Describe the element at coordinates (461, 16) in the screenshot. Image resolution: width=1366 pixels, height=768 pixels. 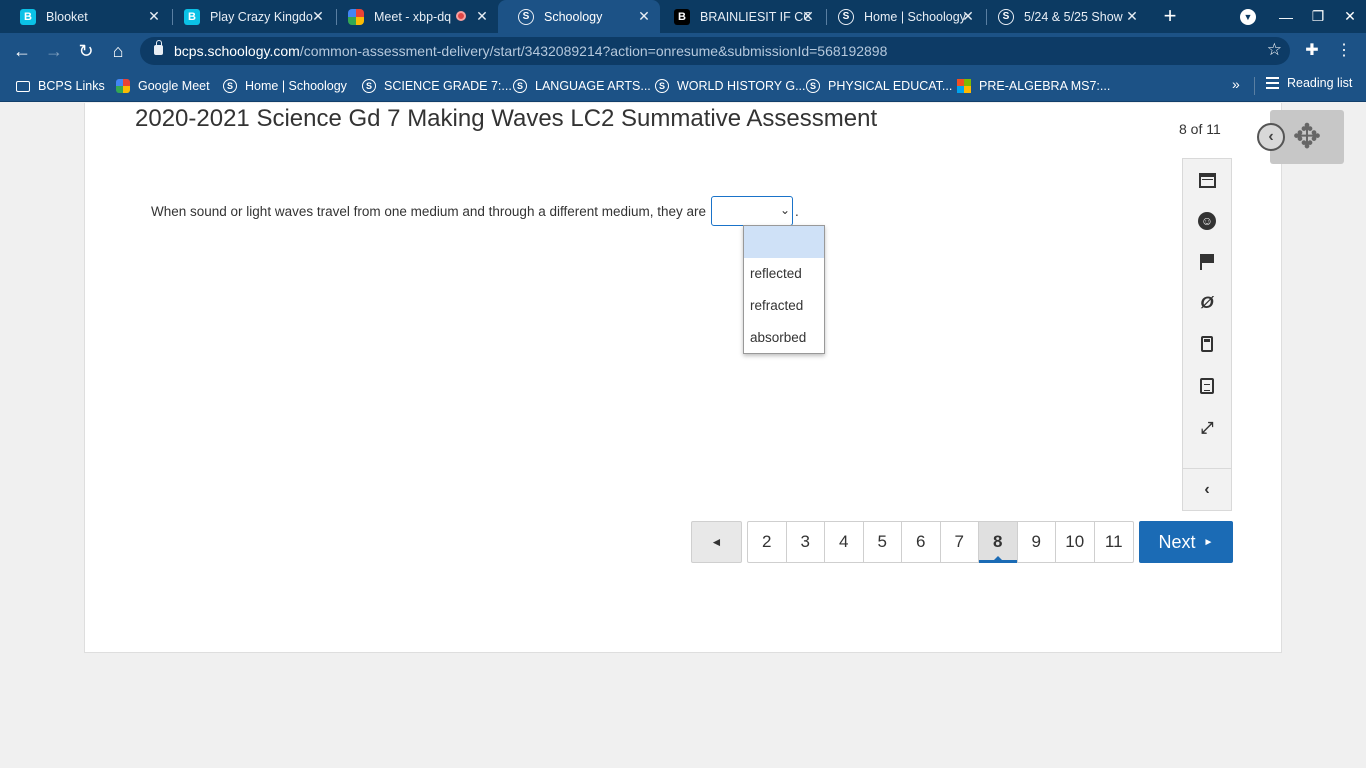
I see `recording-indicator-icon` at that location.